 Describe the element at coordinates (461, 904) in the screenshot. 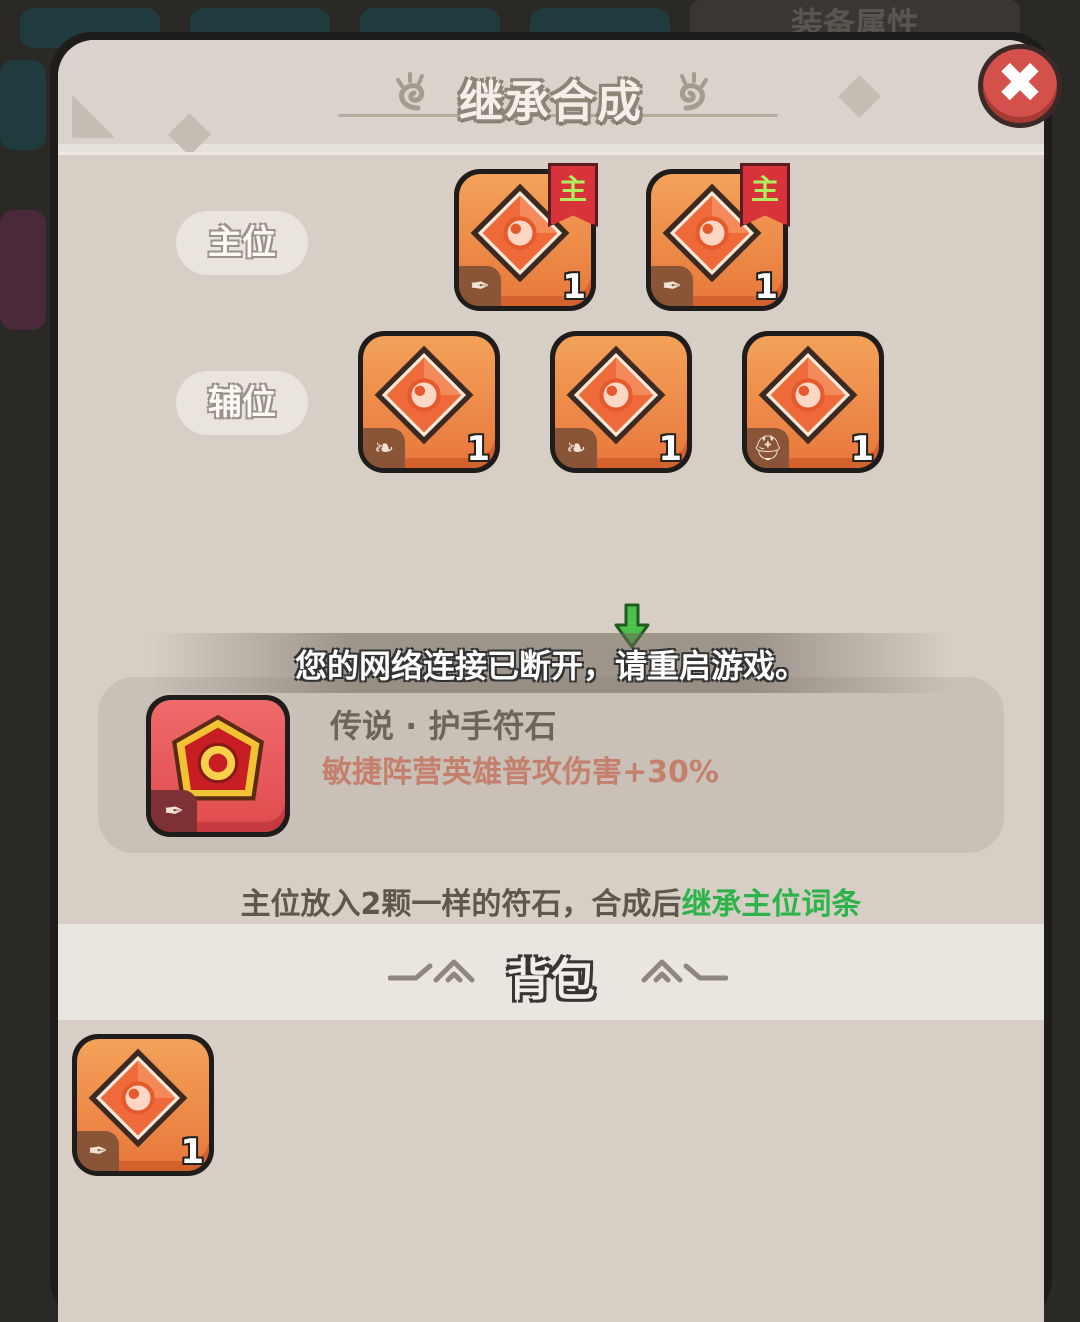

I see `hint-text: 主位放入2颗一样的符石，合成后` at that location.